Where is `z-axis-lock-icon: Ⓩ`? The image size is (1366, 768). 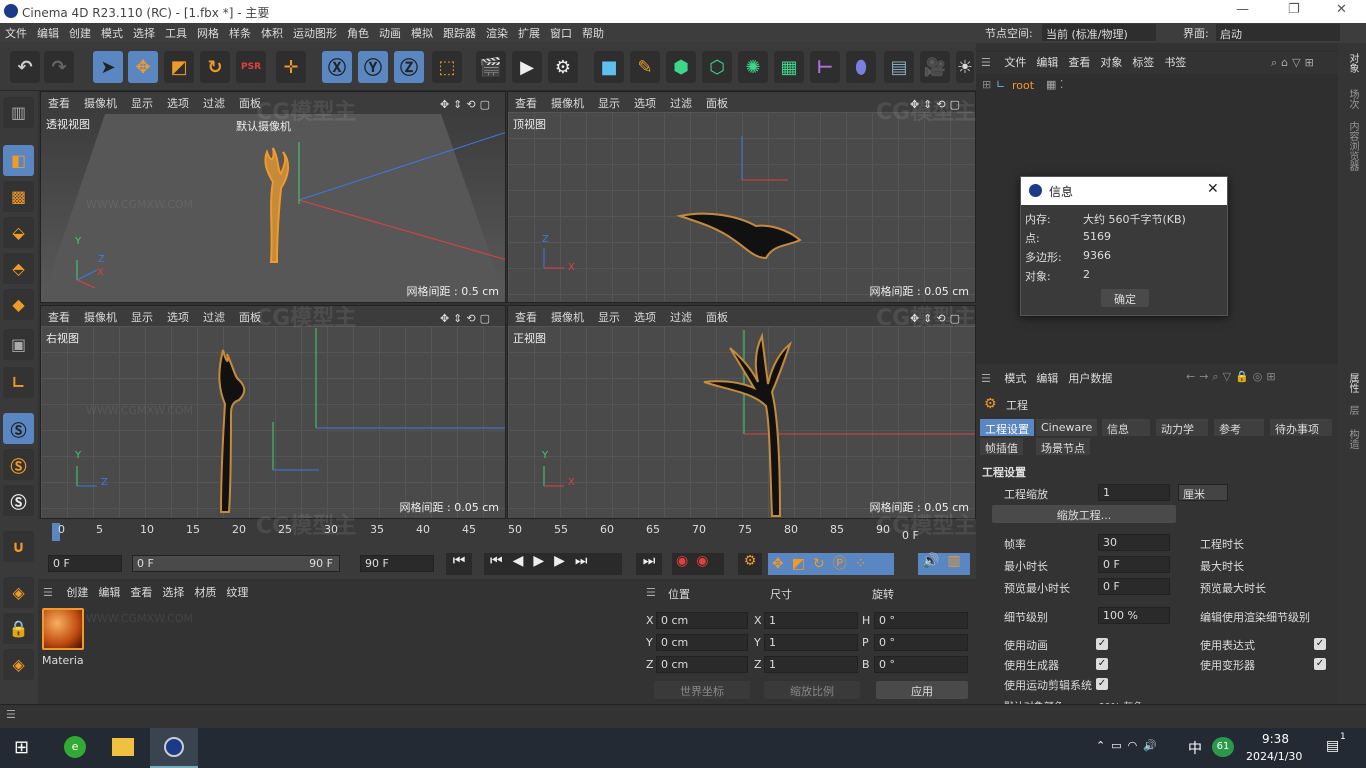
z-axis-lock-icon: Ⓩ is located at coordinates (409, 67).